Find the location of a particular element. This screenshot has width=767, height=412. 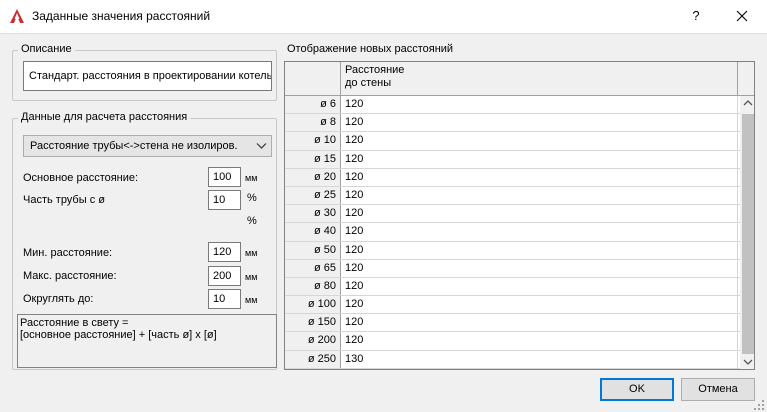

table-row: ø 200 120 is located at coordinates (512, 341).